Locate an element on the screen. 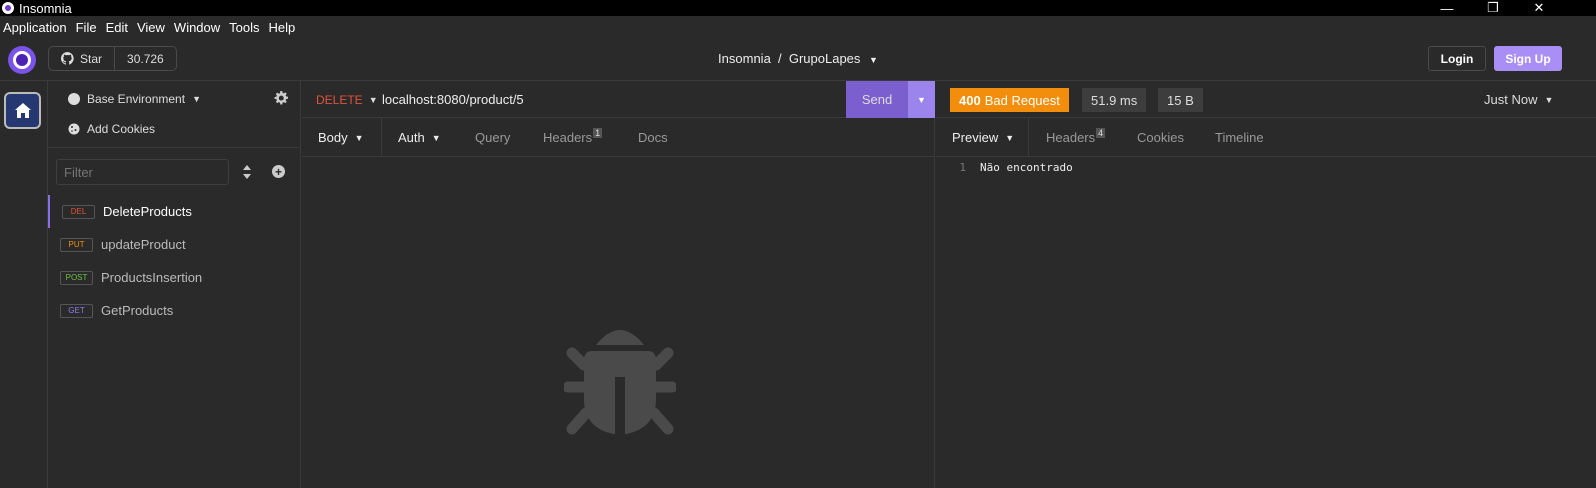  tab-auth: Auth ▼ is located at coordinates (419, 137).